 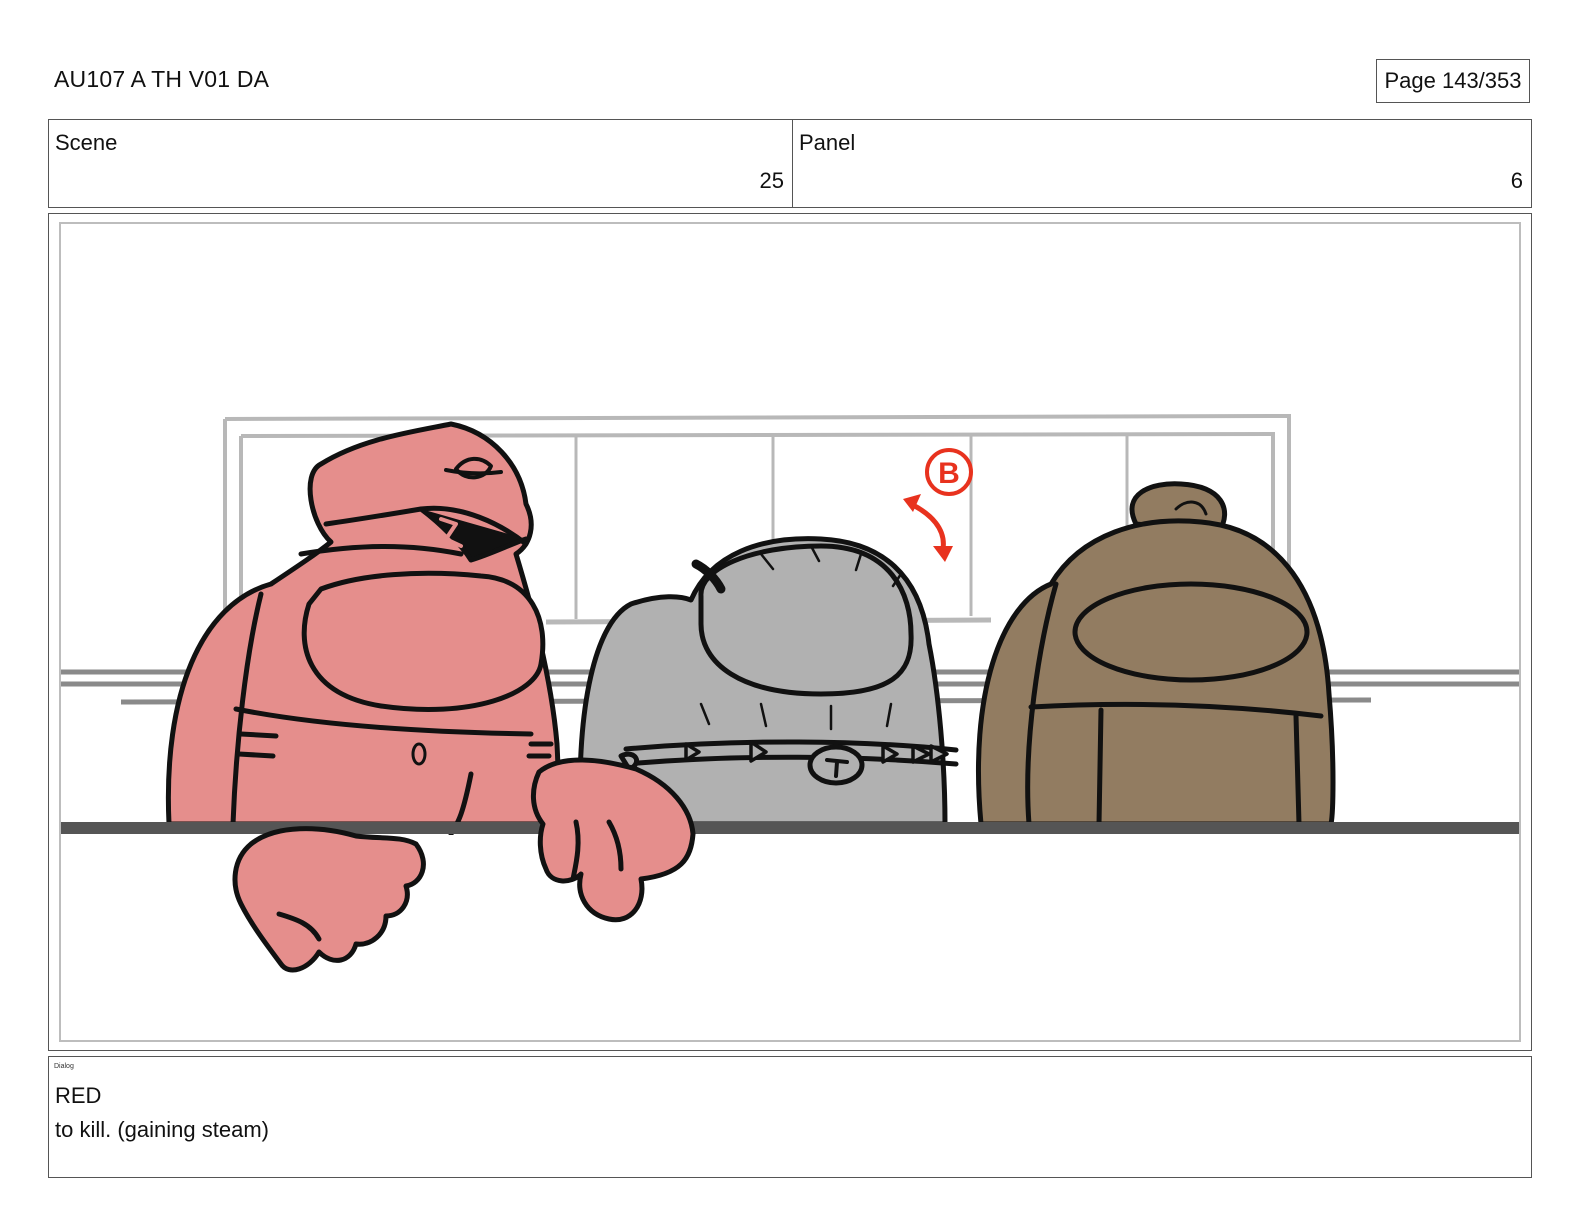 What do you see at coordinates (790, 1117) in the screenshot?
I see `dialog-box: Dialog RED to kill. (gaining steam)` at bounding box center [790, 1117].